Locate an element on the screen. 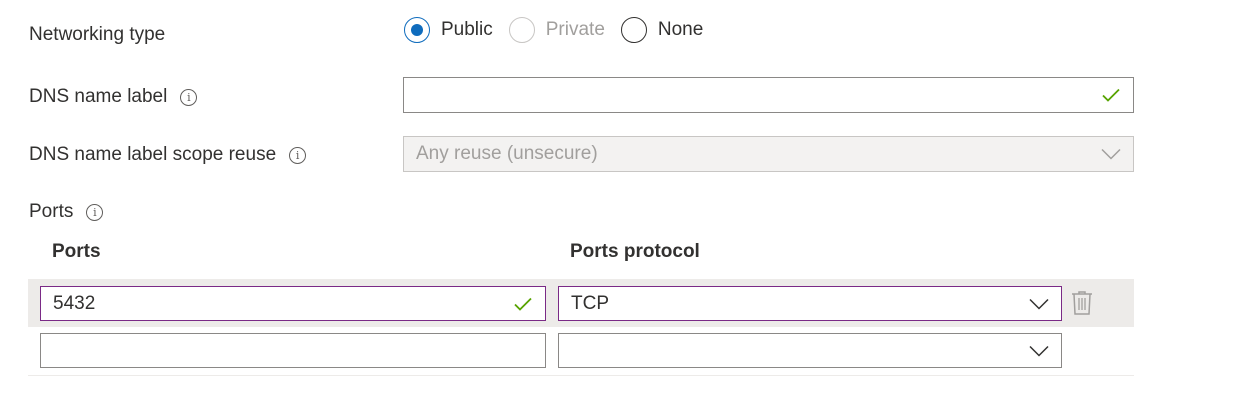  radio-private: Private is located at coordinates (556, 30).